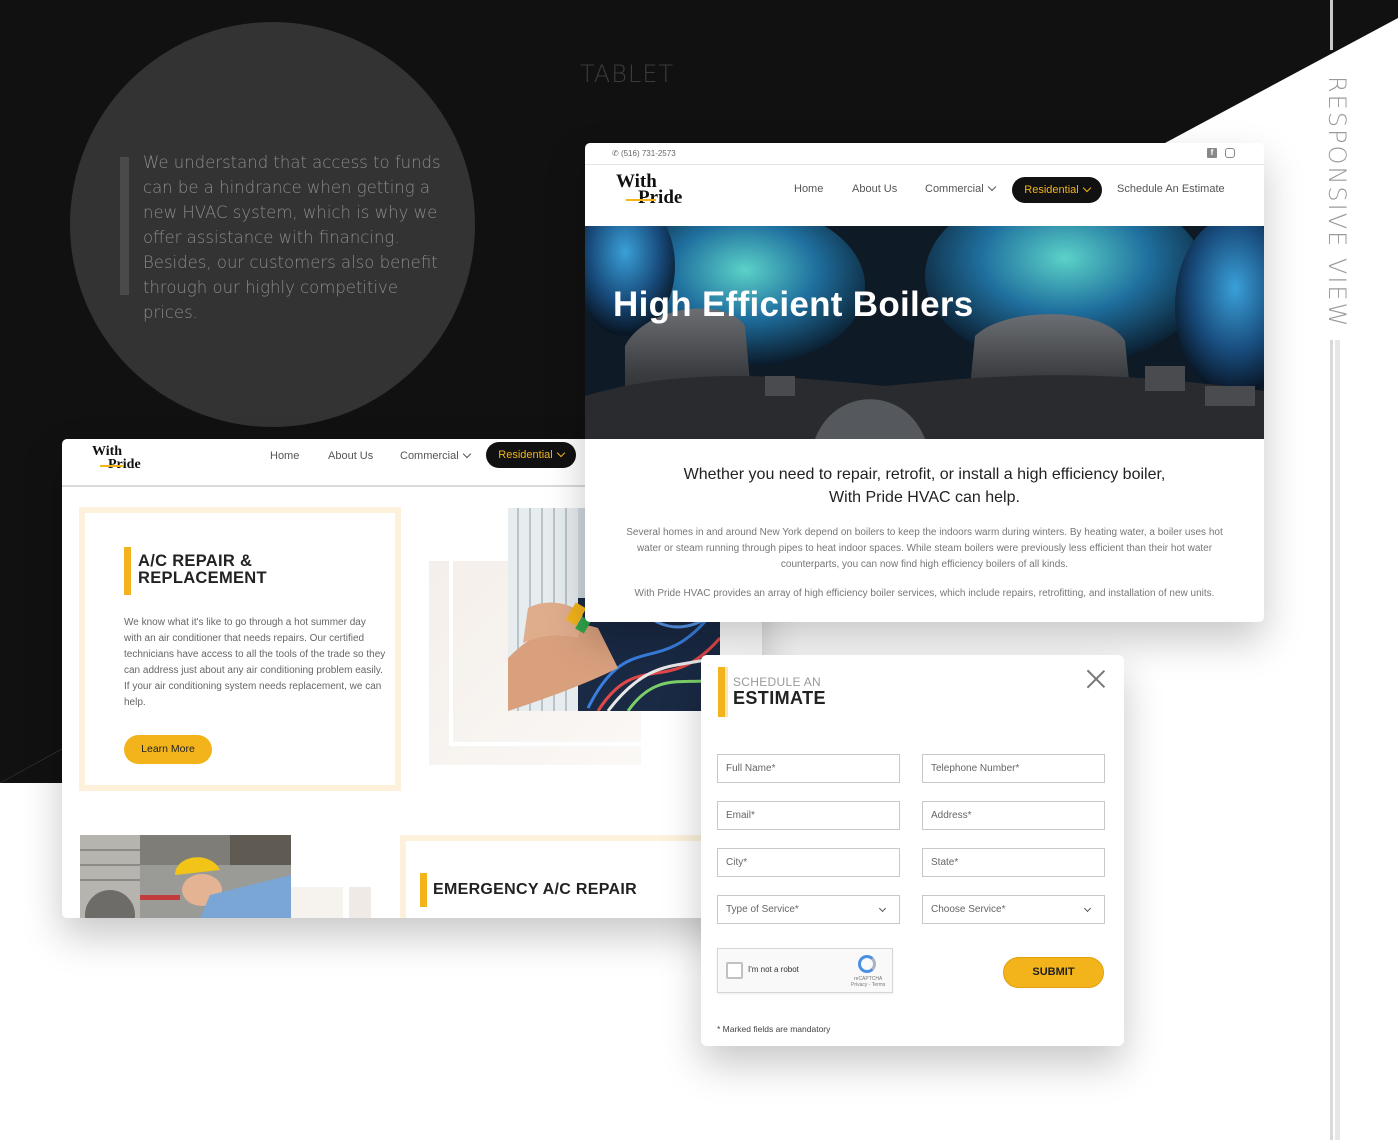  What do you see at coordinates (867, 964) in the screenshot?
I see `recaptcha-icon` at bounding box center [867, 964].